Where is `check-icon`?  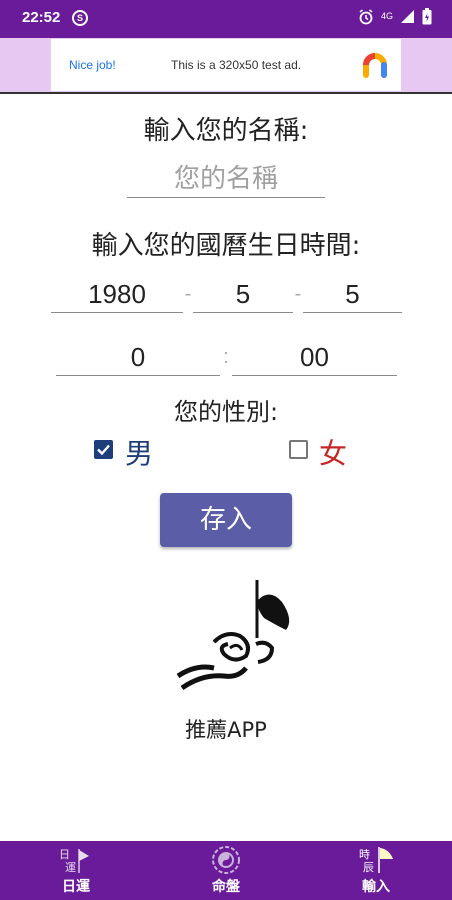
check-icon is located at coordinates (103, 450).